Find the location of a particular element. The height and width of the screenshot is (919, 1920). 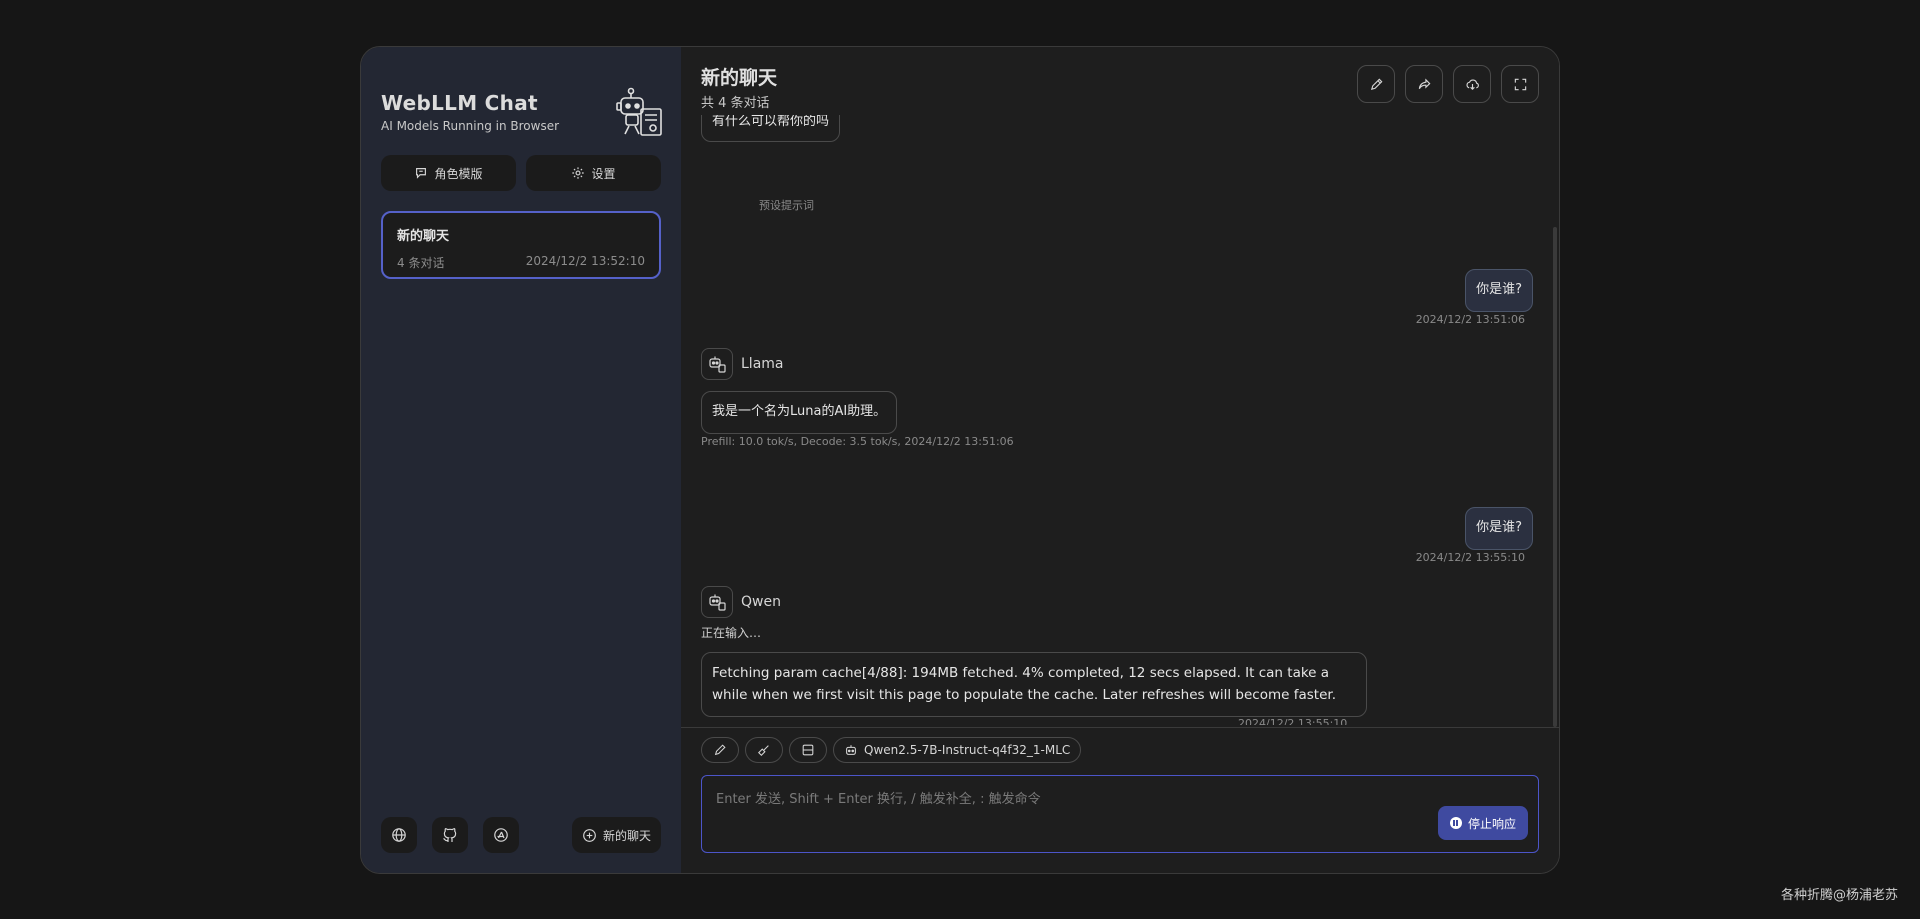

edit-prompt-button is located at coordinates (720, 750).